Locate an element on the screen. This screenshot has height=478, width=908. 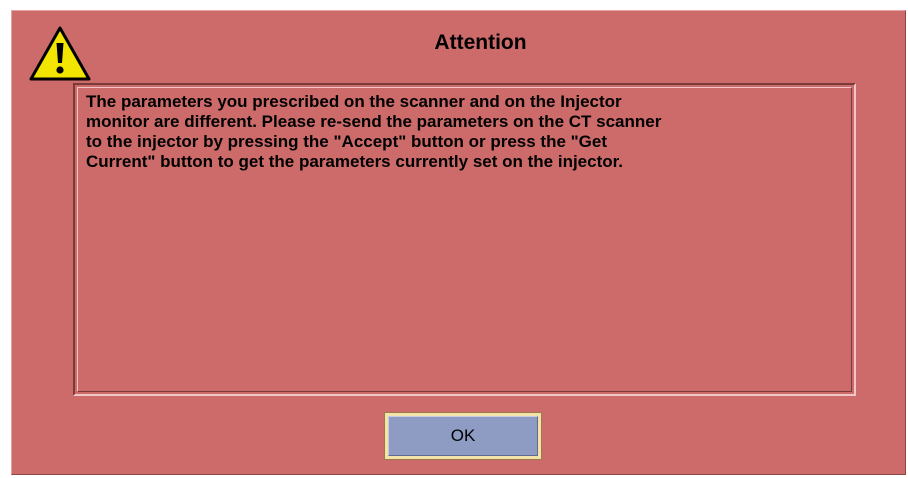
ok-button-label: OK is located at coordinates (463, 436).